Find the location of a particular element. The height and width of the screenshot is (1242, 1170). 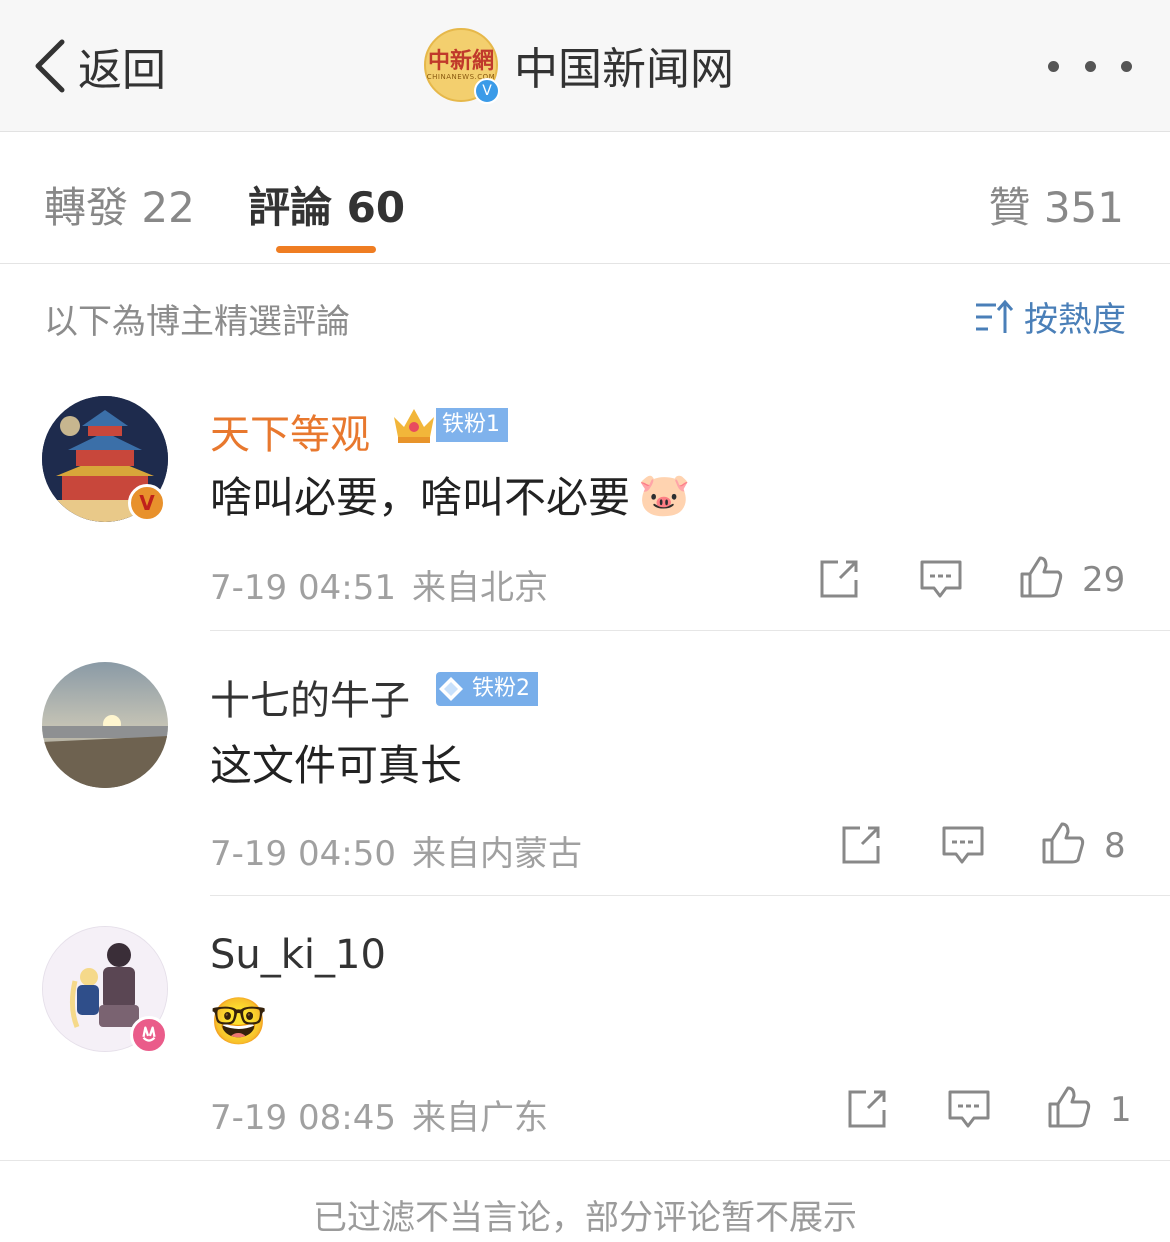

account-avatar: 中新網 CHINANEWS.COM V is located at coordinates (462, 66).